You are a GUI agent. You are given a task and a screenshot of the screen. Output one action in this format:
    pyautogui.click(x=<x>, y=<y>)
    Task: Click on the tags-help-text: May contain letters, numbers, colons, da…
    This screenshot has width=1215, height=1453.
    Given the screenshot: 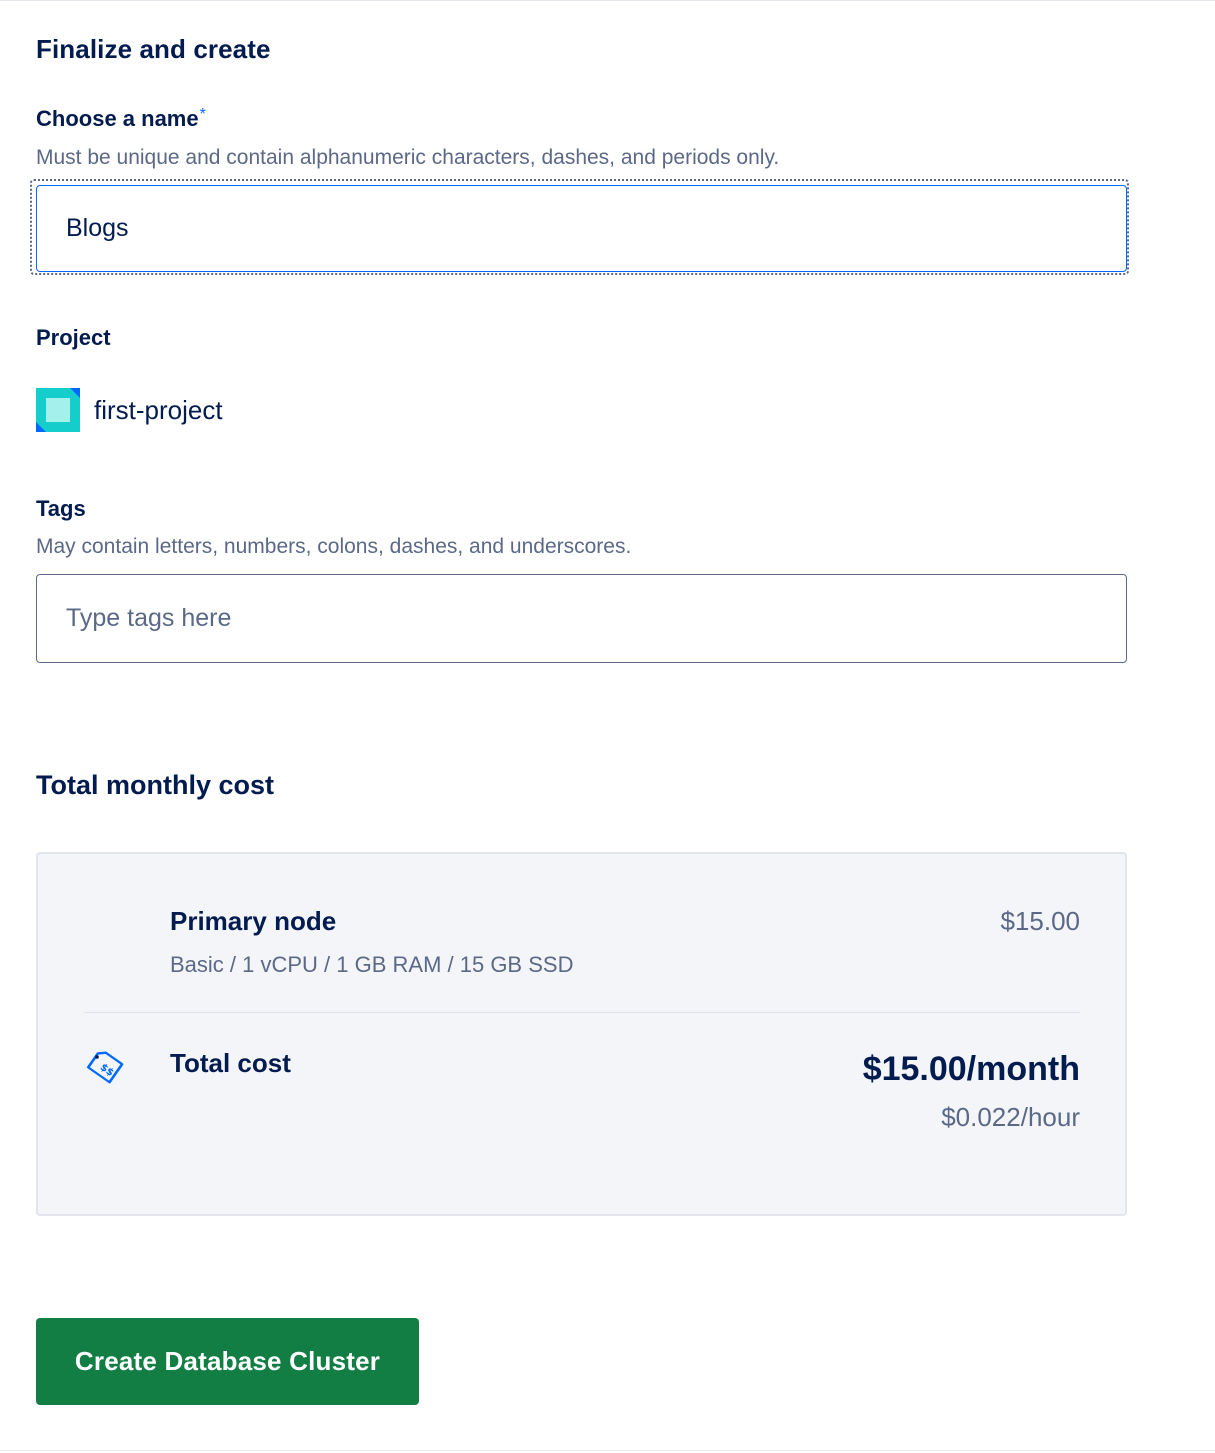 What is the action you would take?
    pyautogui.click(x=334, y=546)
    